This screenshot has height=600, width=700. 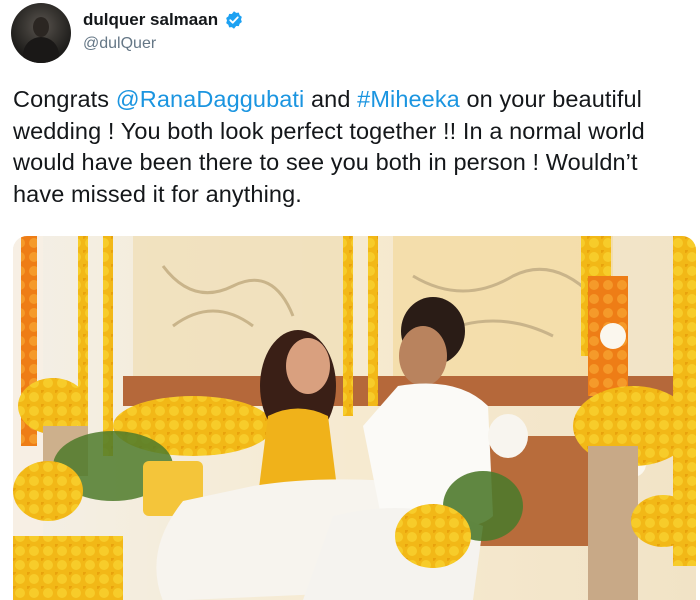 What do you see at coordinates (433, 536) in the screenshot?
I see `flower-bouquet` at bounding box center [433, 536].